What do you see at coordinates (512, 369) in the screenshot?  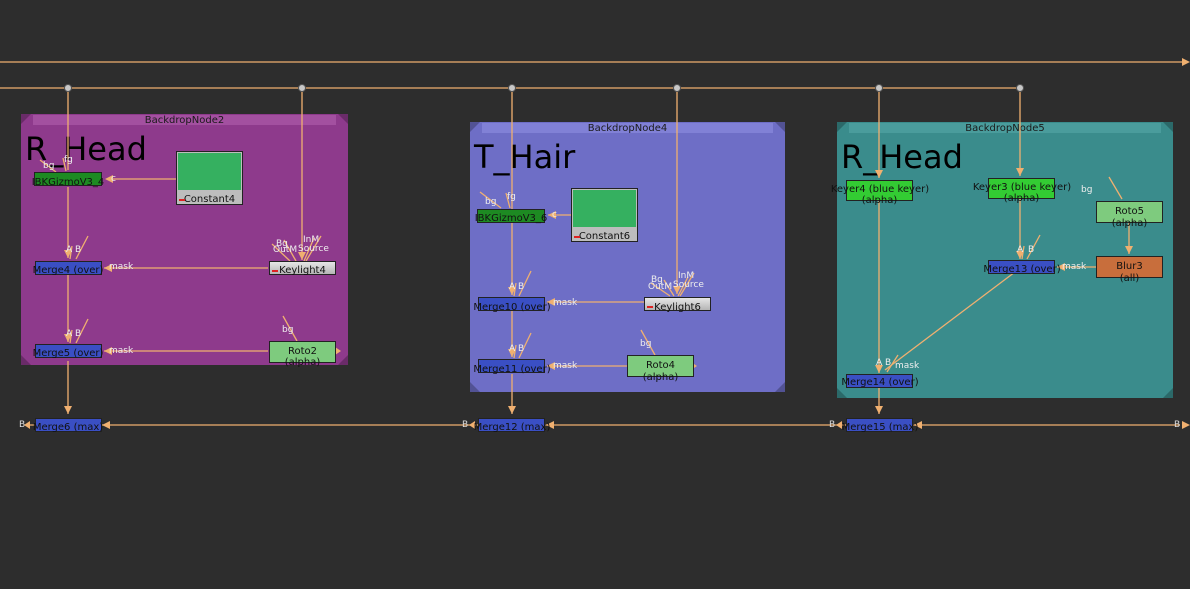 I see `node-label: Merge11 (over)` at bounding box center [512, 369].